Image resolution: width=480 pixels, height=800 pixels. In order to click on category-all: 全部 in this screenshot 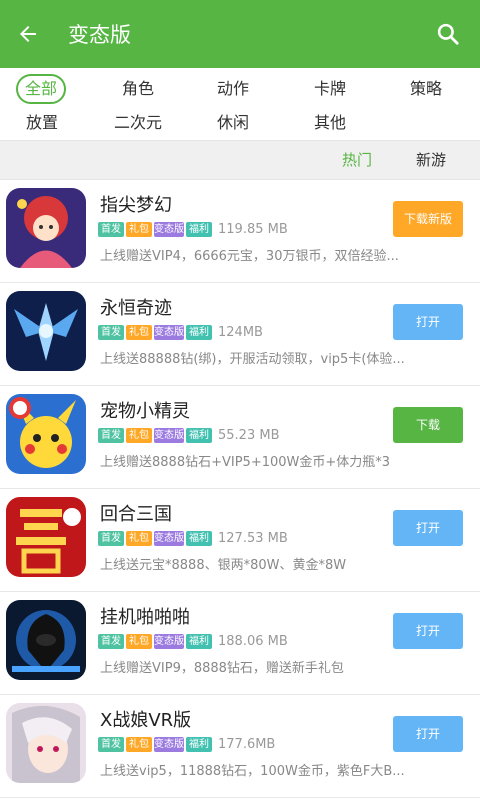, I will do `click(41, 89)`.